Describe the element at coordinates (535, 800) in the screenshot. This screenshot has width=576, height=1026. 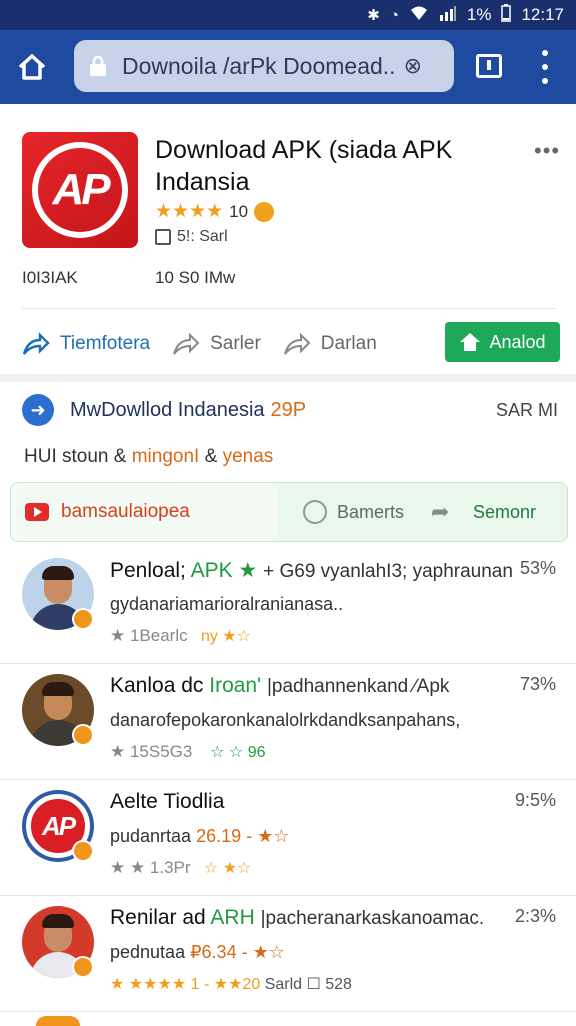
I see `item-percent: 9:5%` at that location.